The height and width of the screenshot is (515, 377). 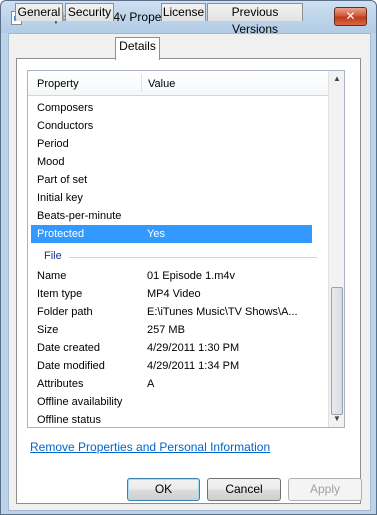 What do you see at coordinates (244, 489) in the screenshot?
I see `cancel-button: Cancel` at bounding box center [244, 489].